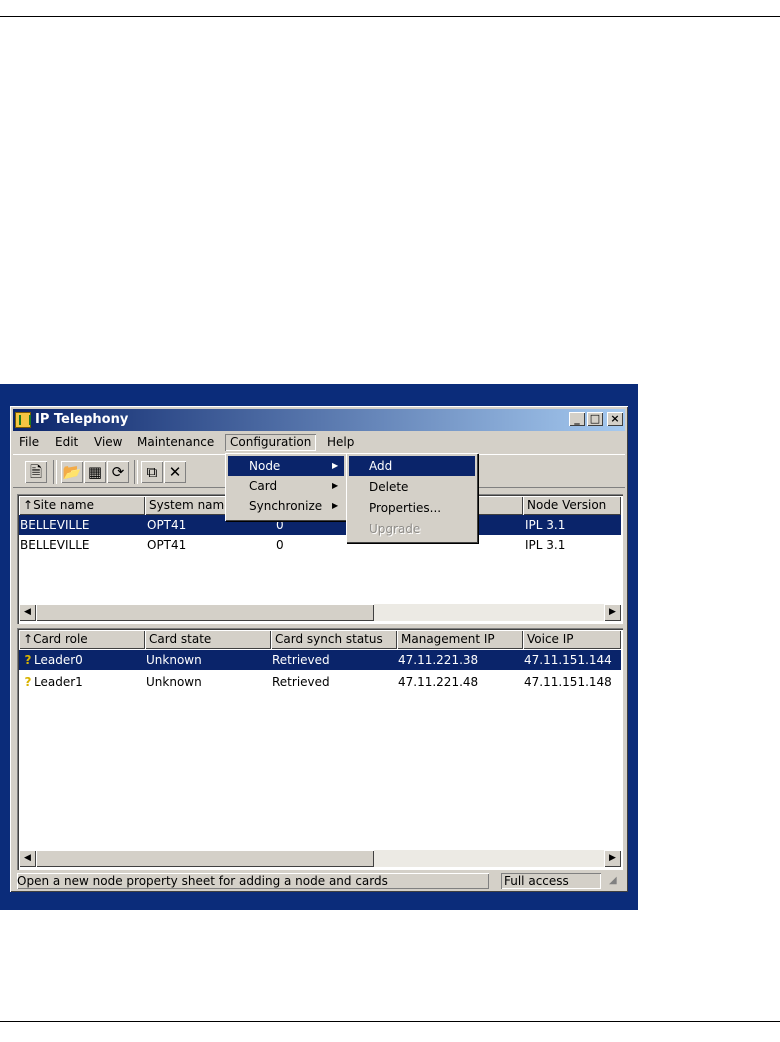  What do you see at coordinates (270, 442) in the screenshot?
I see `menu-configuration: Configuration` at bounding box center [270, 442].